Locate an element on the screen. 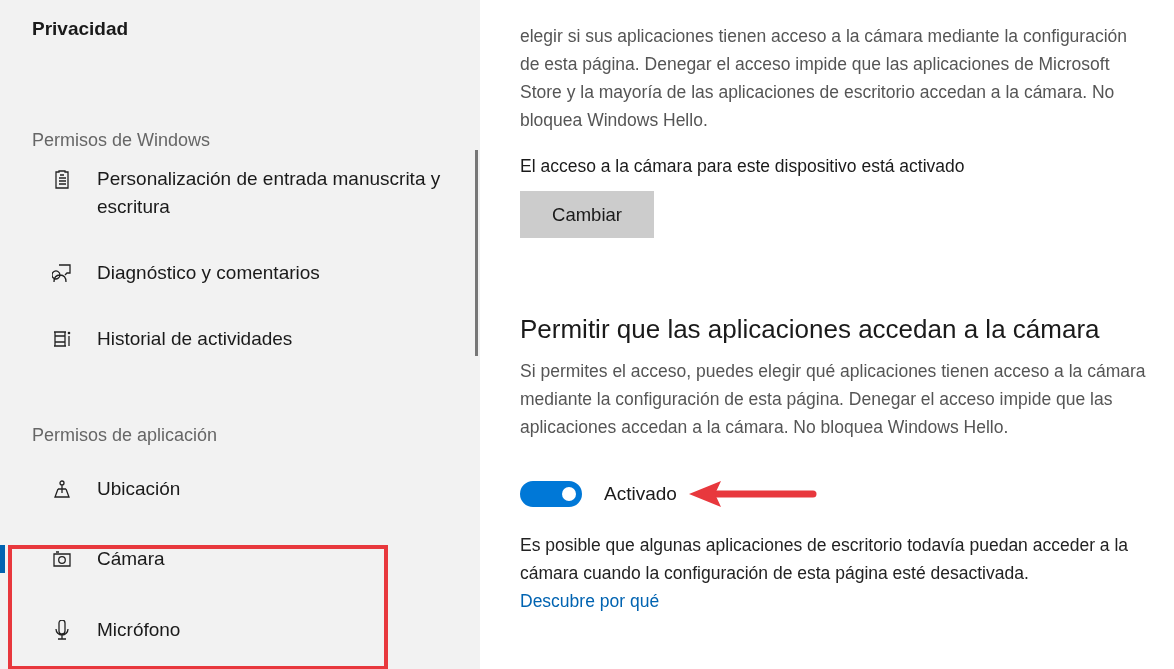  change-button: Cambiar is located at coordinates (587, 214).